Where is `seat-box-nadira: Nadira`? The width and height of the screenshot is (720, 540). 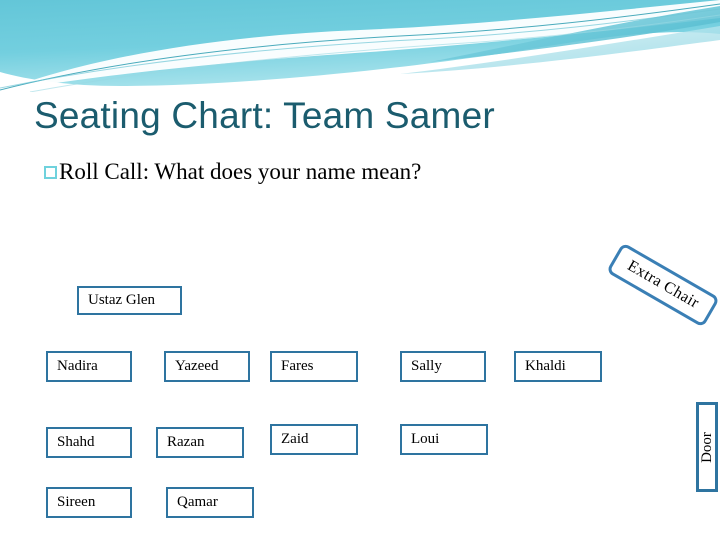 seat-box-nadira: Nadira is located at coordinates (89, 366).